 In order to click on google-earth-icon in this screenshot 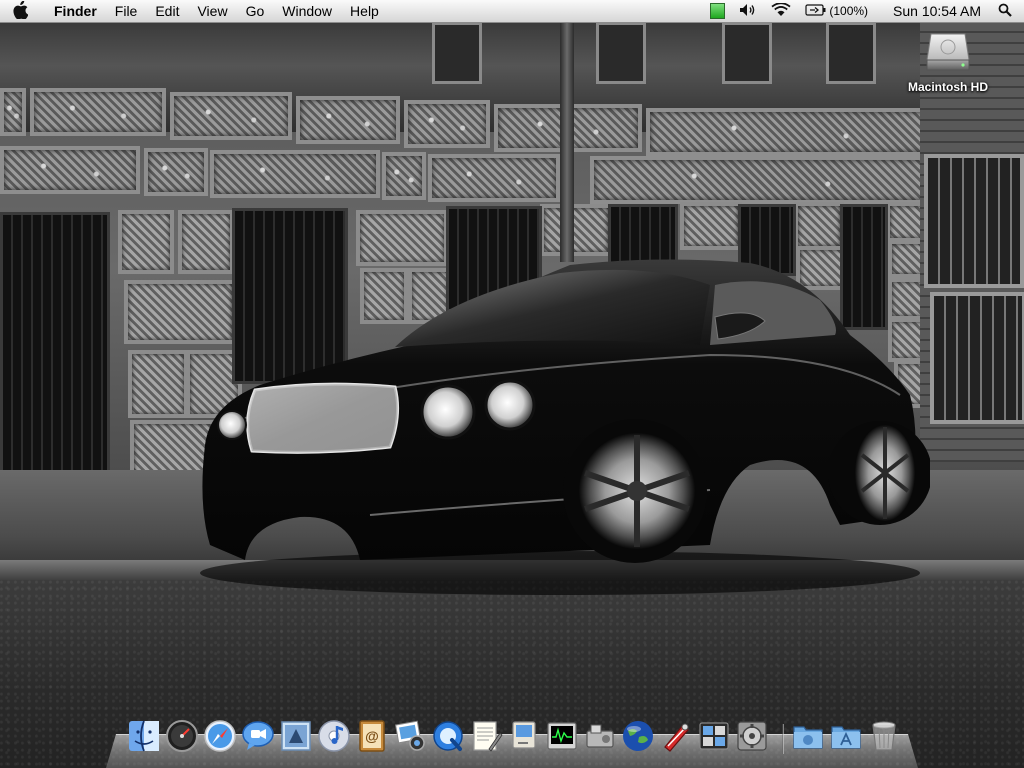, I will do `click(638, 736)`.